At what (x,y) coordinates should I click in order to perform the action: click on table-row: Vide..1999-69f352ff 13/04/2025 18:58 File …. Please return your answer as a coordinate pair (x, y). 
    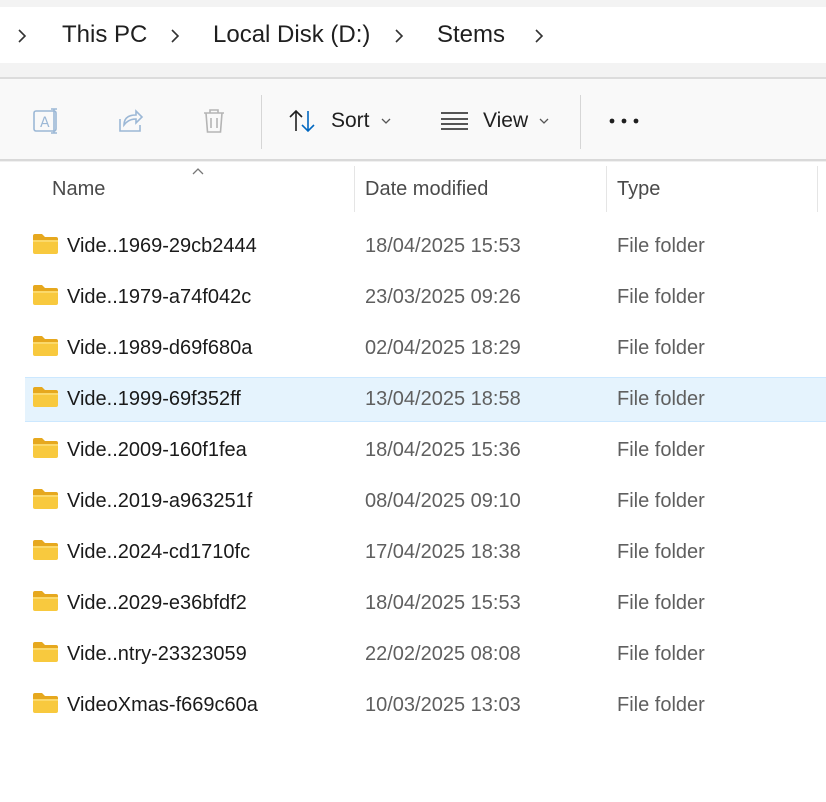
    Looking at the image, I should click on (413, 398).